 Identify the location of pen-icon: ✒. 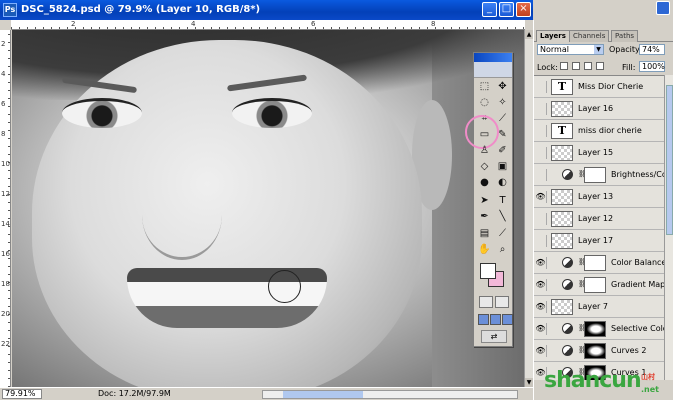
(484, 217).